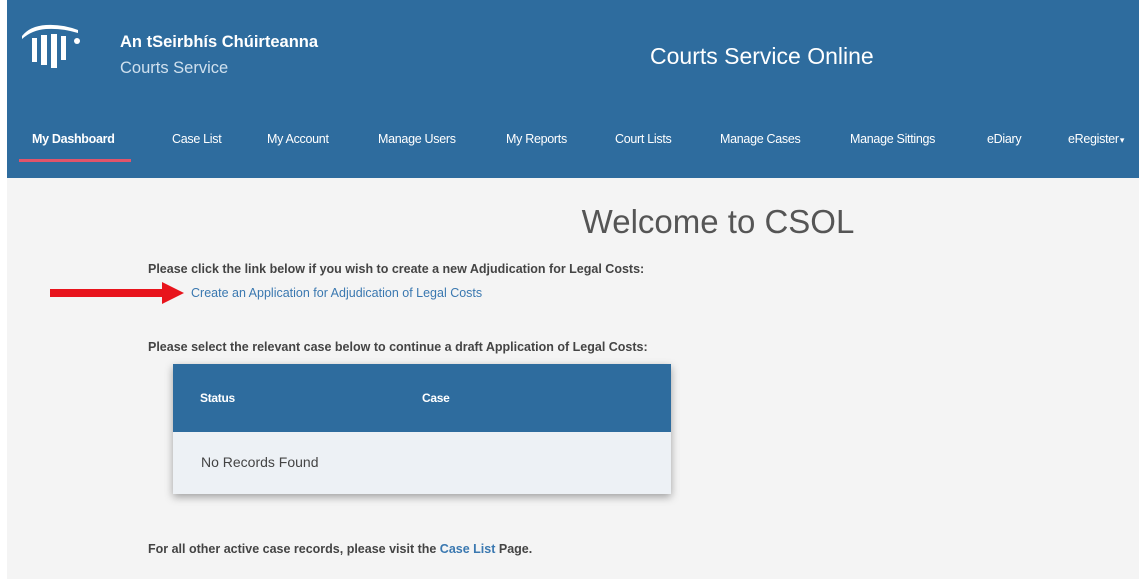 This screenshot has height=579, width=1139. What do you see at coordinates (260, 462) in the screenshot?
I see `empty-table-message: No Records Found` at bounding box center [260, 462].